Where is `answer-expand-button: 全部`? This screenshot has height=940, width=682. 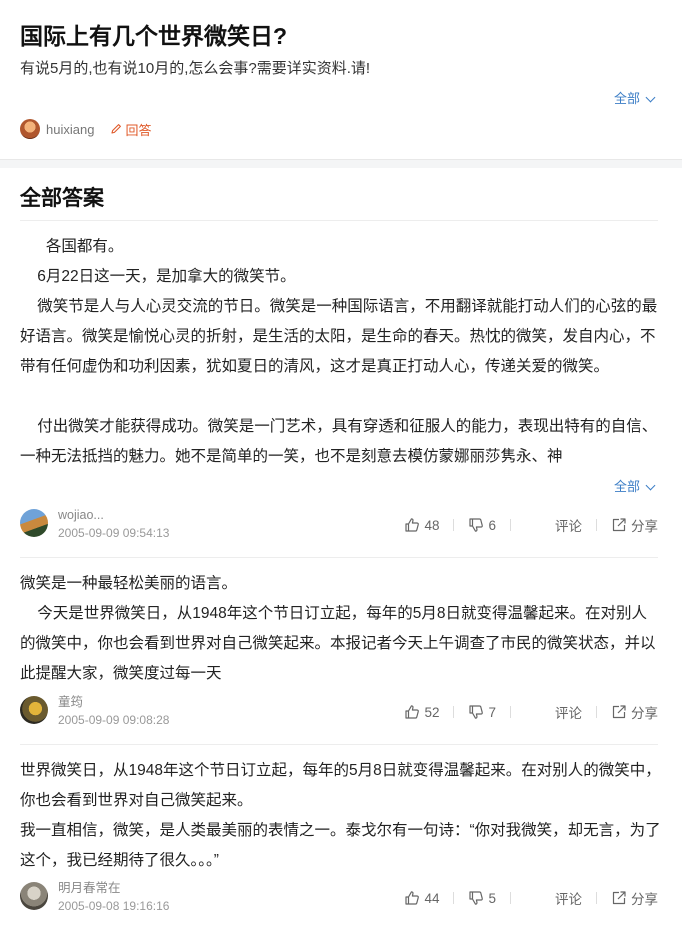
answer-expand-button: 全部 is located at coordinates (630, 487).